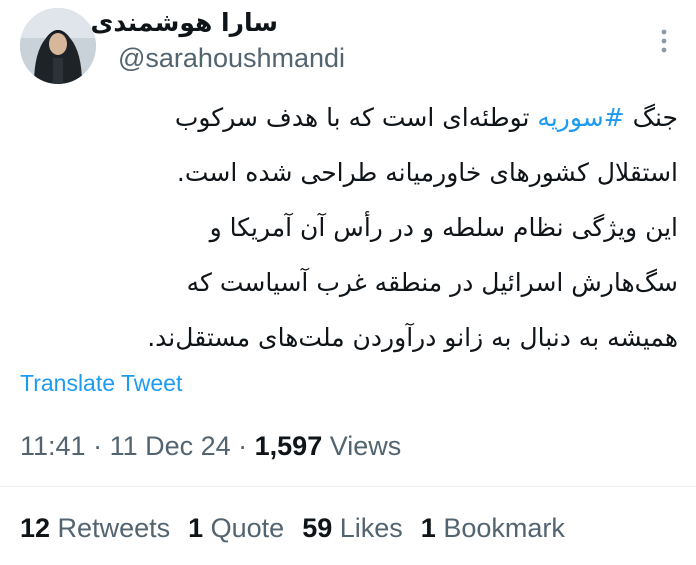 The width and height of the screenshot is (696, 565). What do you see at coordinates (664, 41) in the screenshot?
I see `more-vertical-icon` at bounding box center [664, 41].